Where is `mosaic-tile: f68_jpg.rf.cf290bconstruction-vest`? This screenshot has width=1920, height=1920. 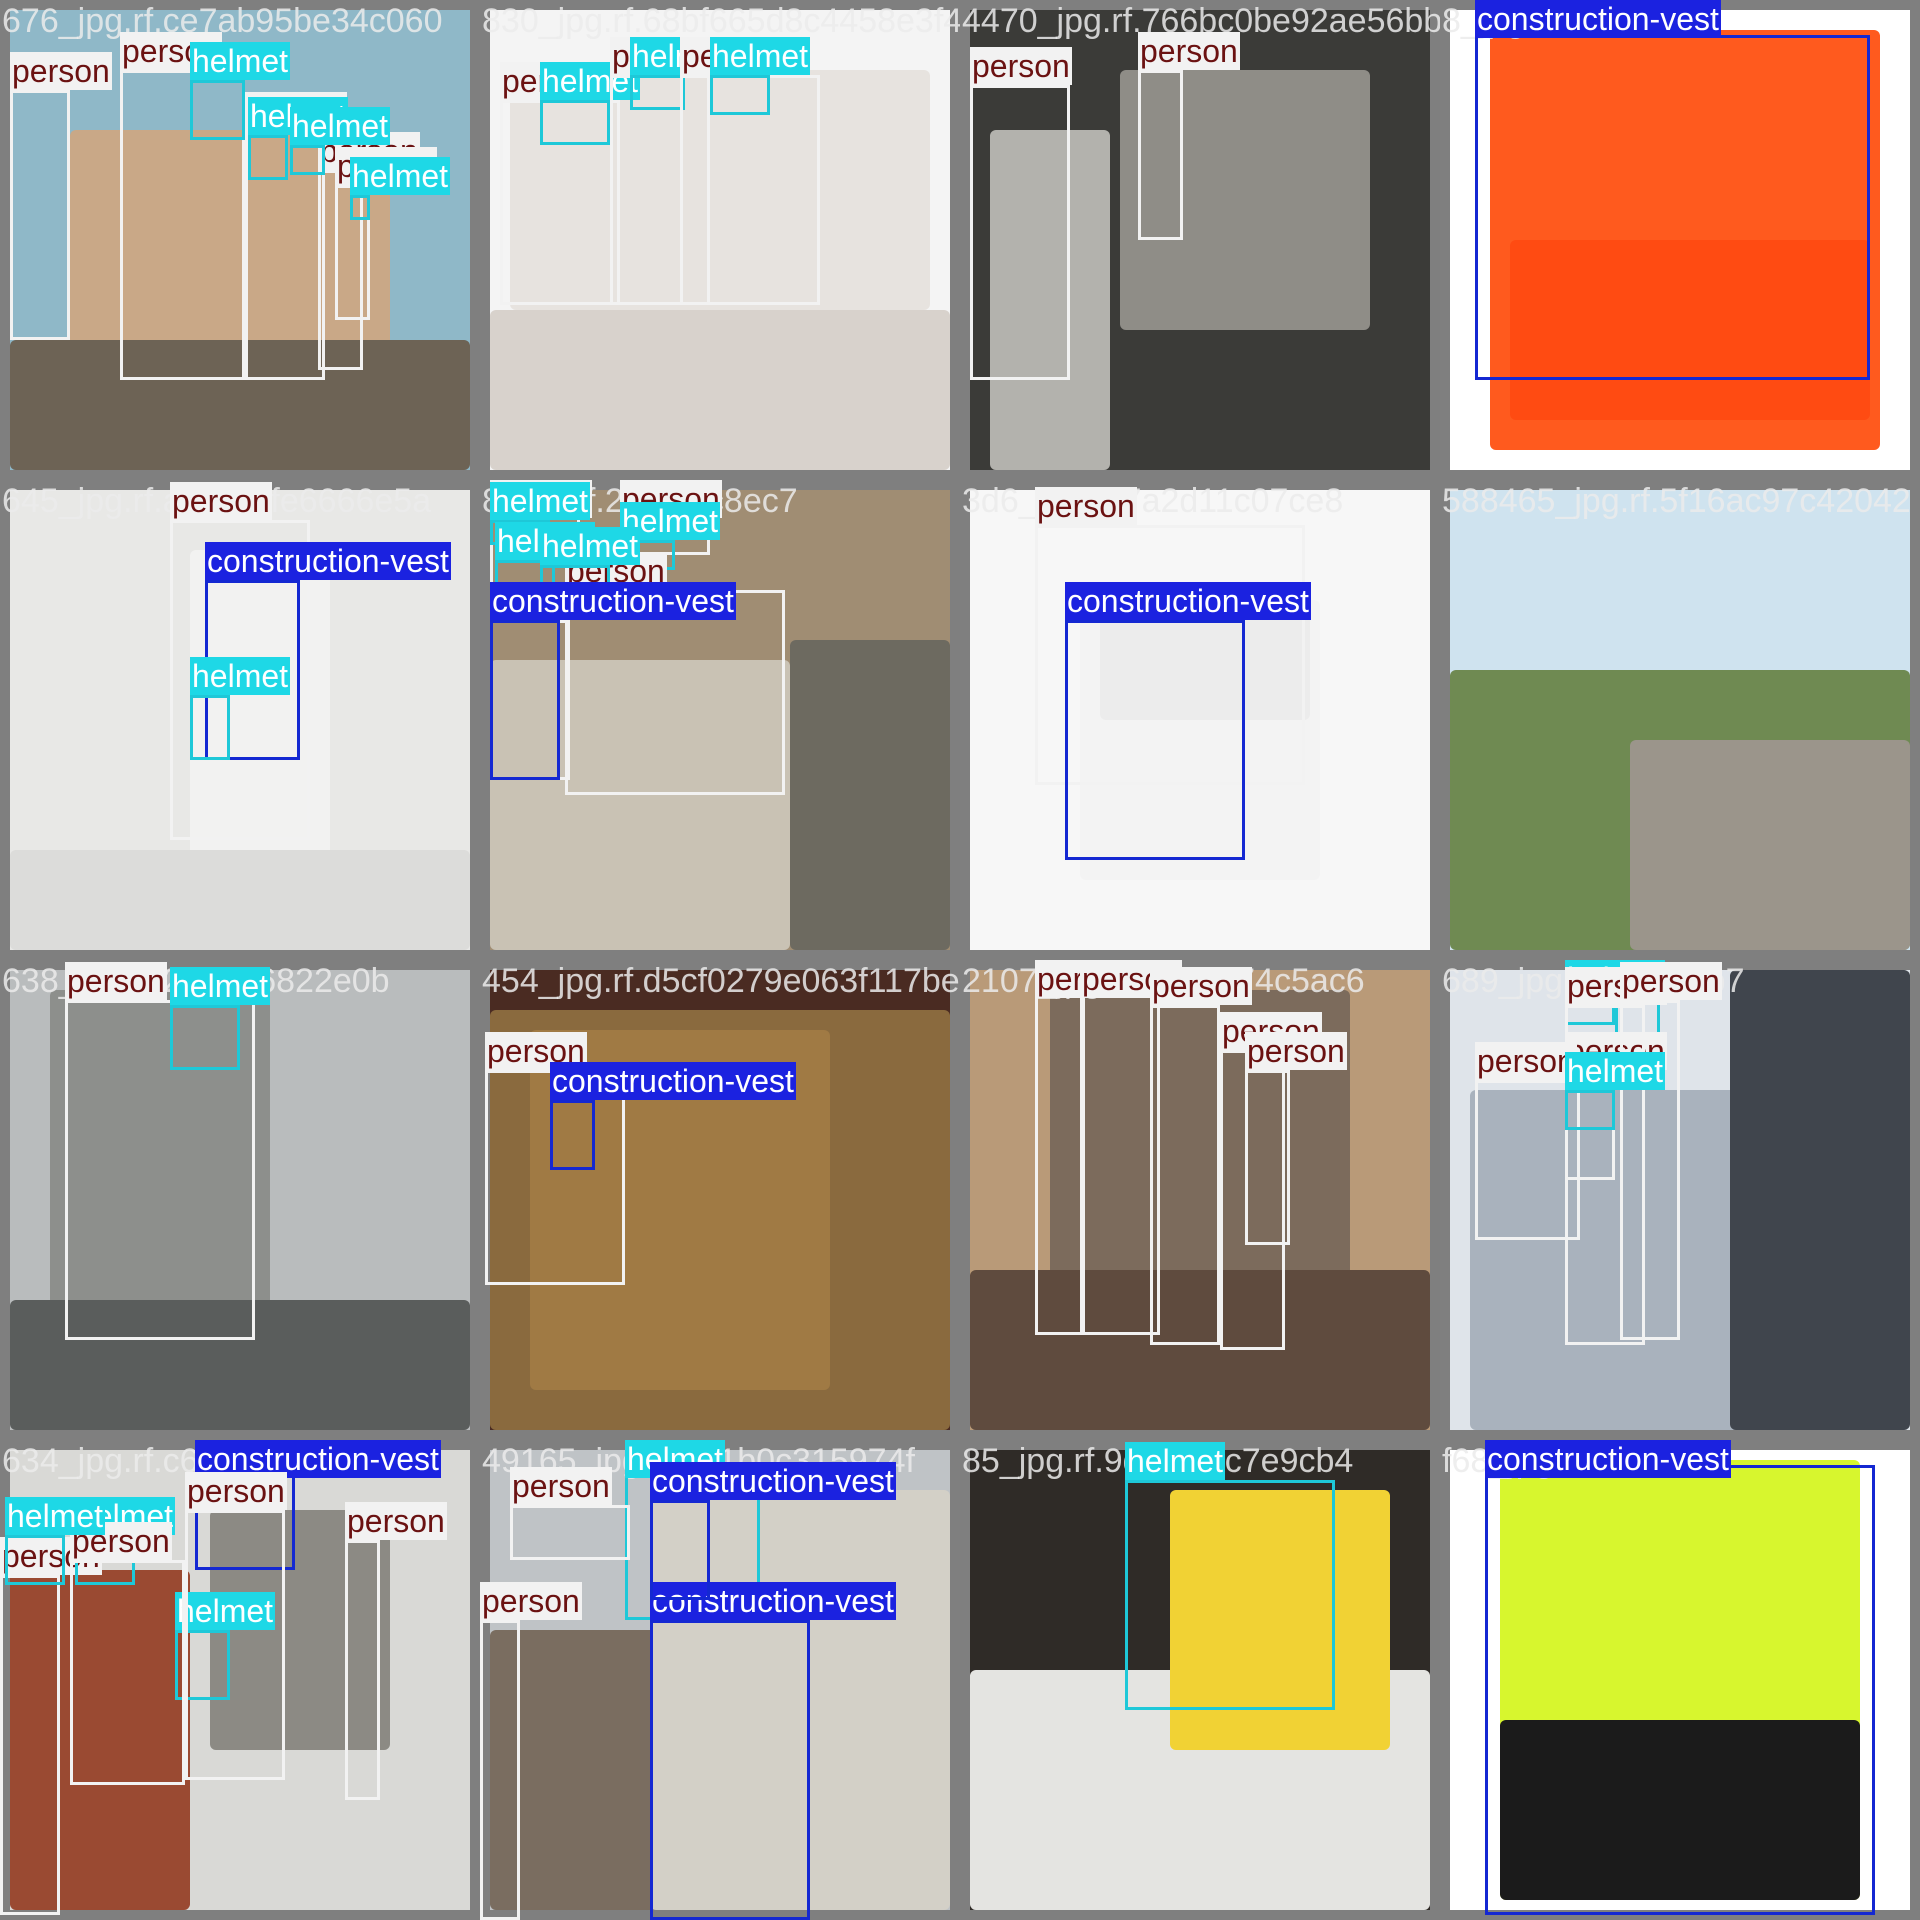 mosaic-tile: f68_jpg.rf.cf290bconstruction-vest is located at coordinates (1680, 1680).